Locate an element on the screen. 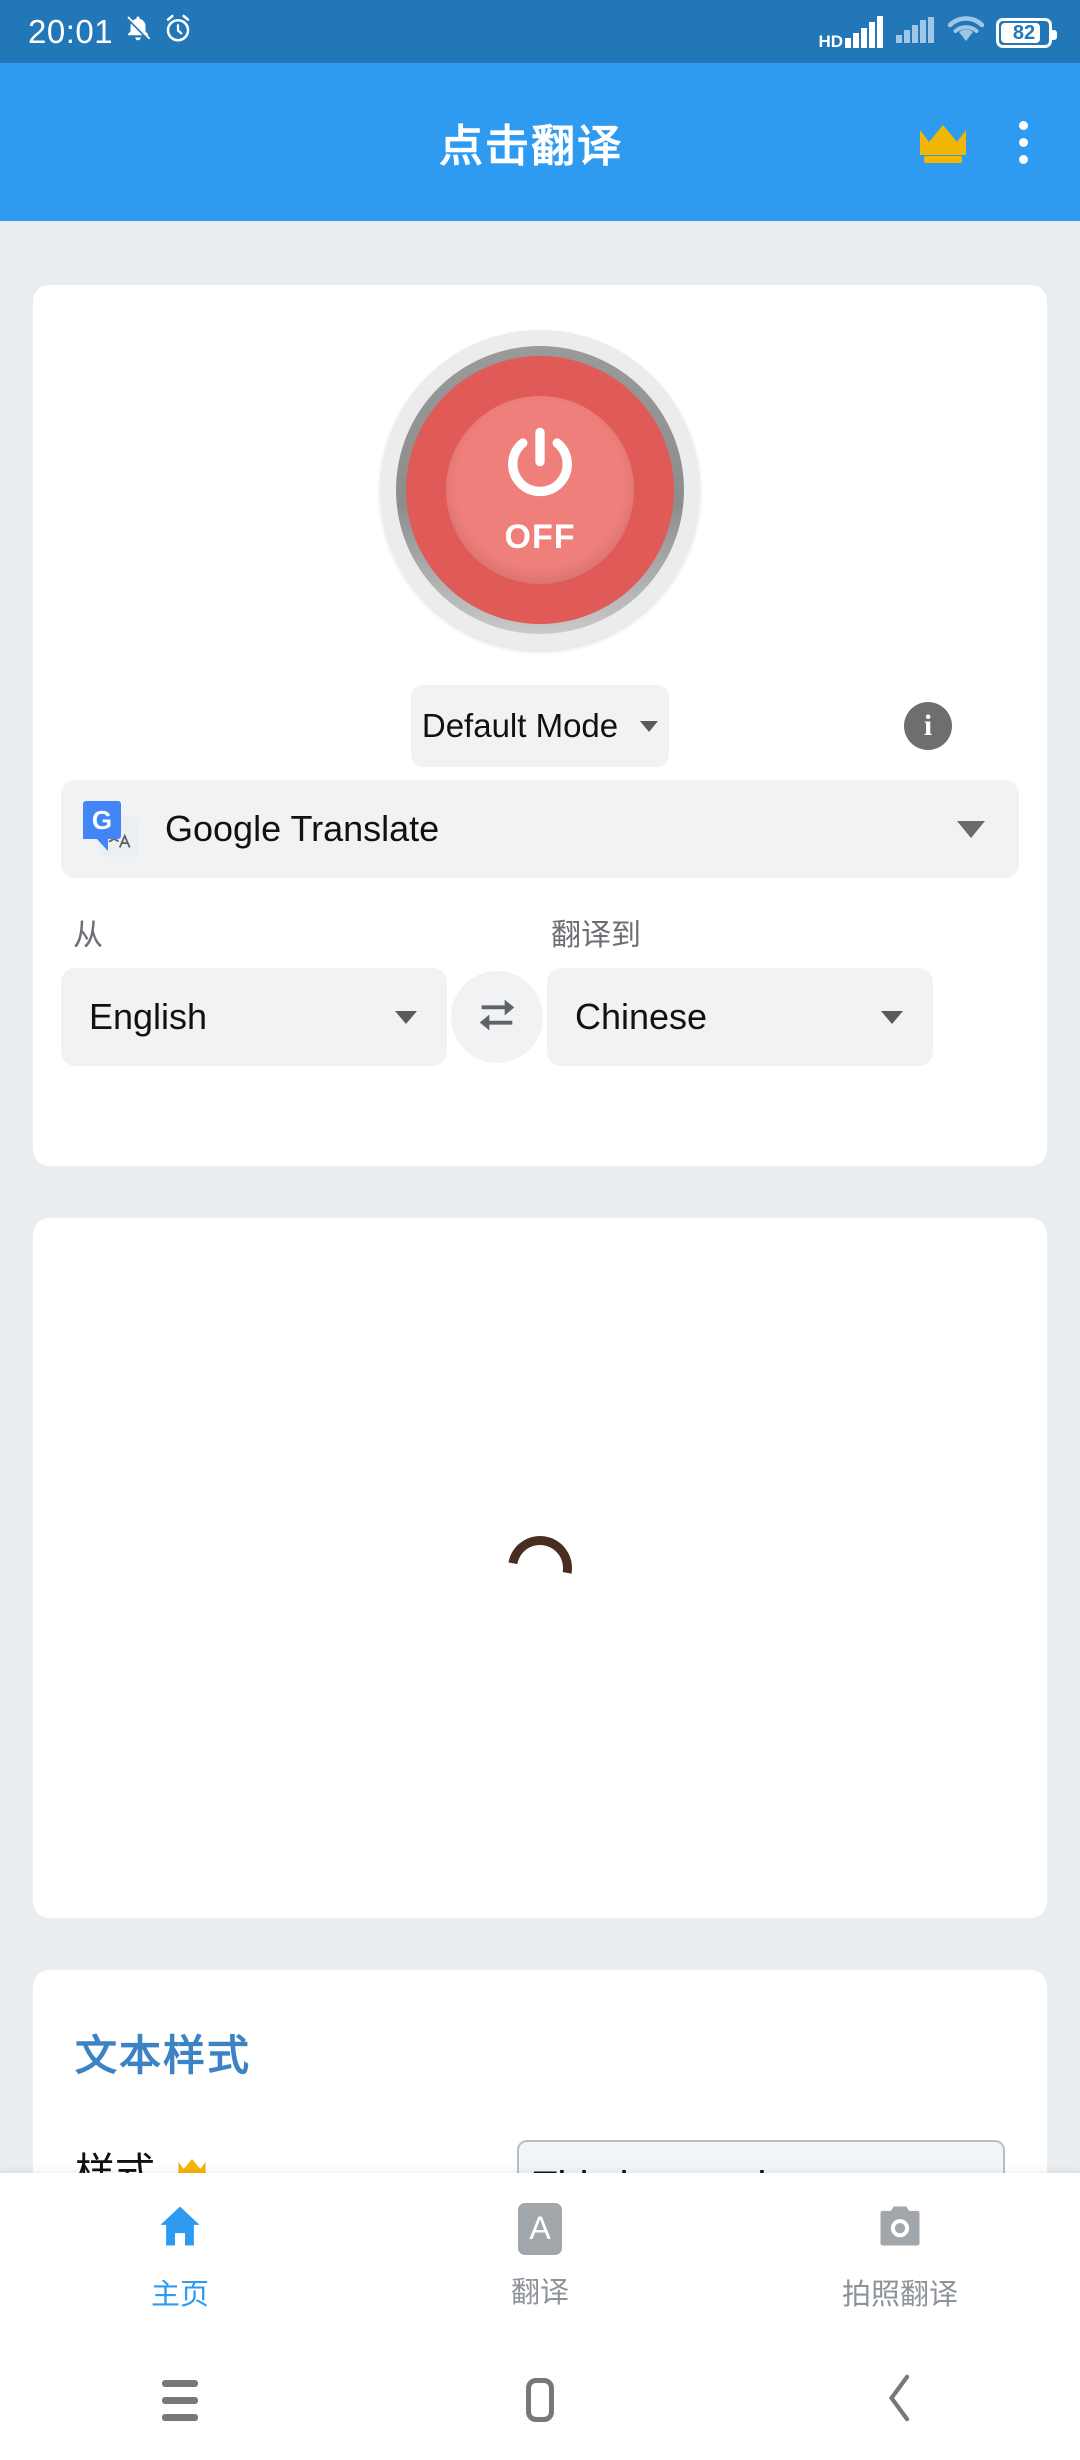  language-area: 从 翻译到 English Chinese is located at coordinates (540, 988).